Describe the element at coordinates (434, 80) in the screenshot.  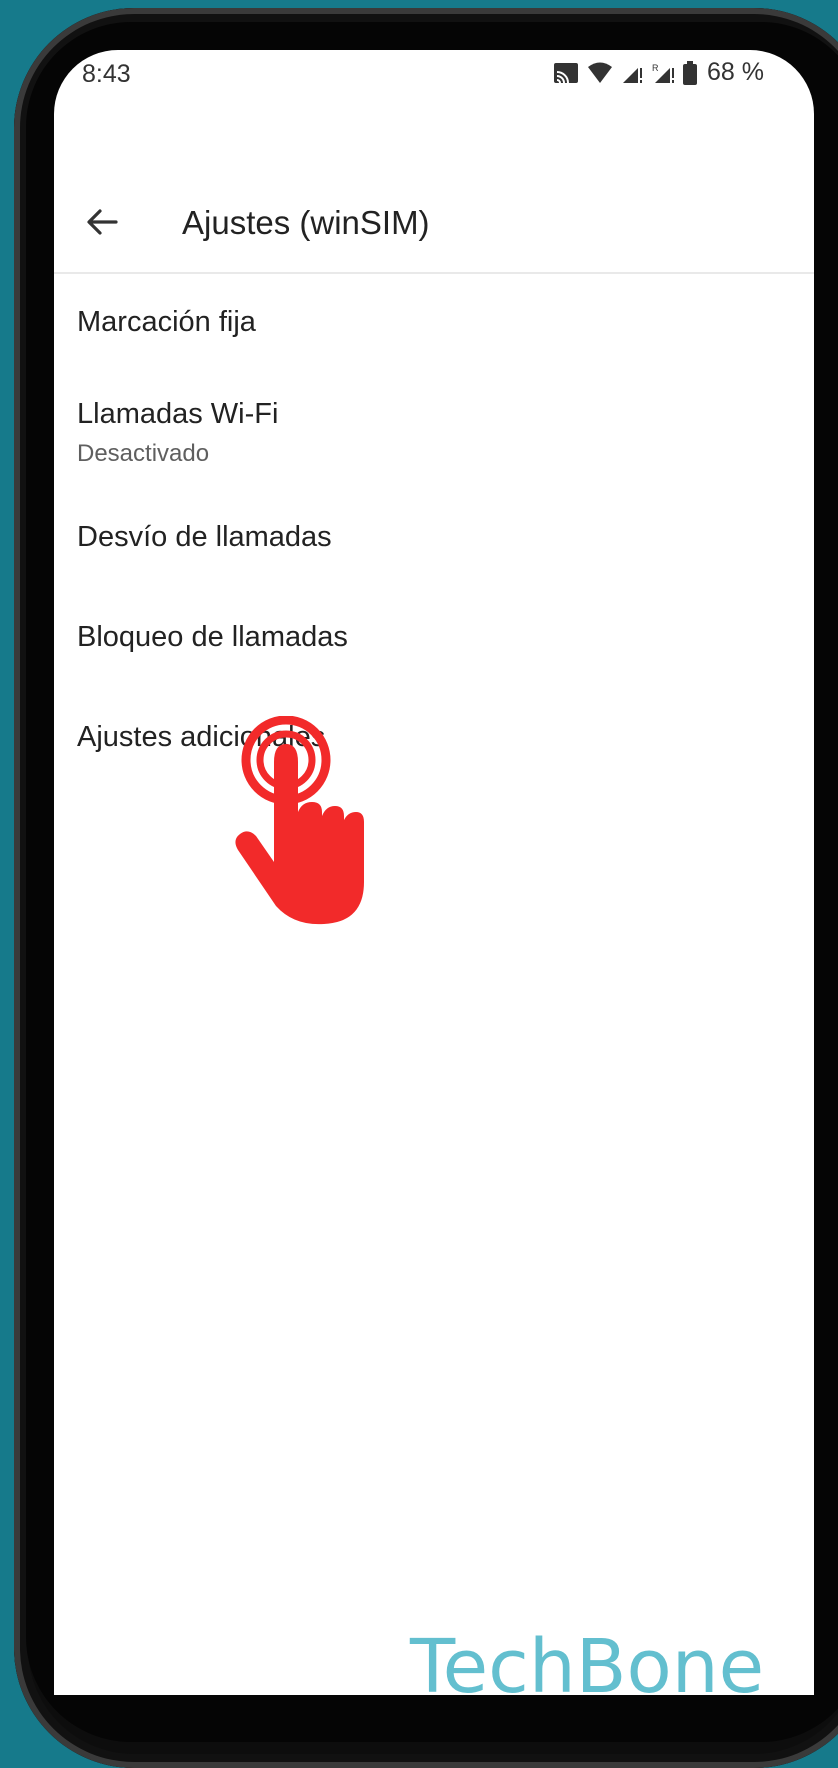
I see `status-bar: 8:43 R 68 %` at that location.